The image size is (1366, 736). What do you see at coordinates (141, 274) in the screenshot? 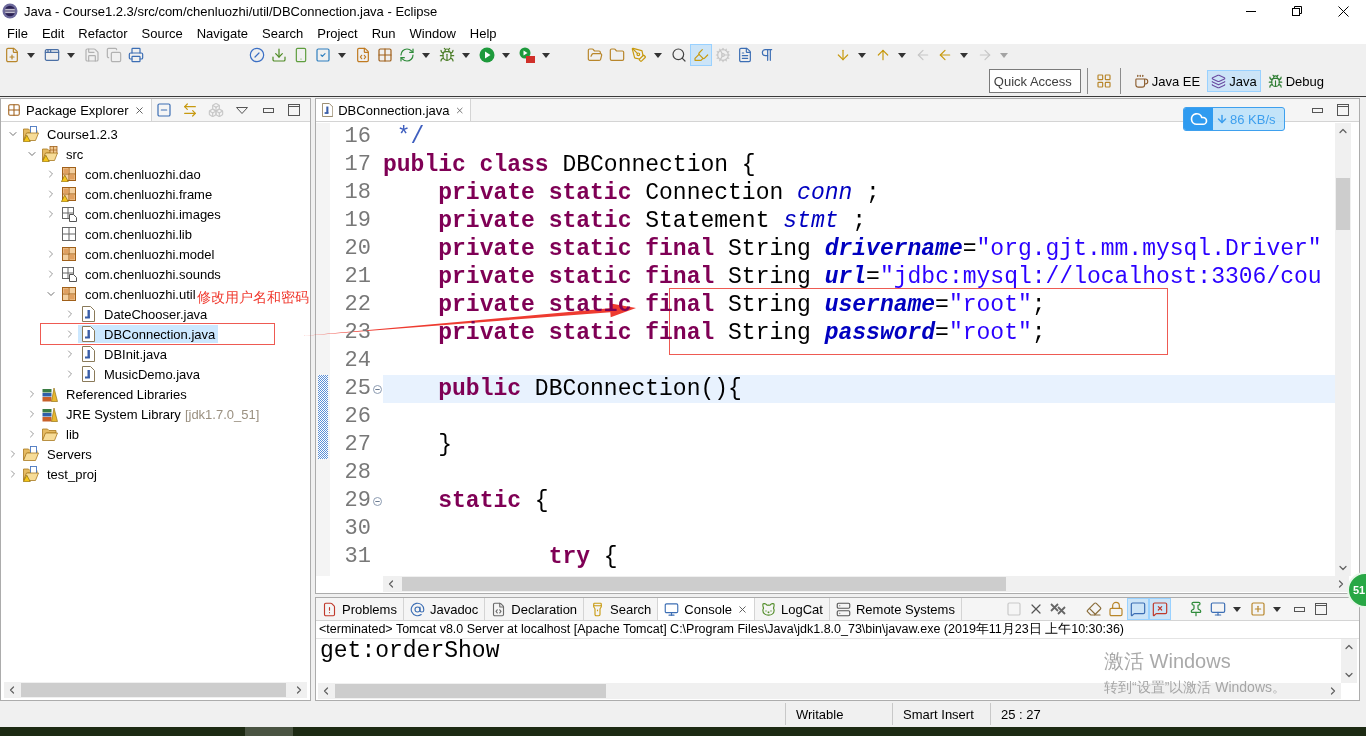
I see `tree-item: com.chenluozhi.sounds` at bounding box center [141, 274].